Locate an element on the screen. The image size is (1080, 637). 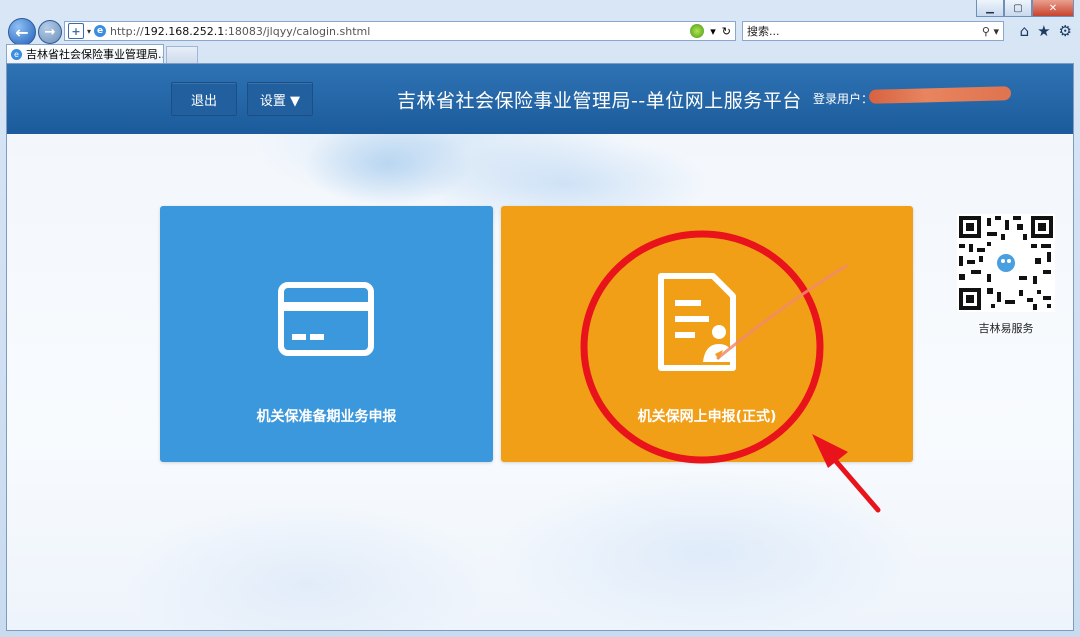
qr-code is located at coordinates (1006, 263).